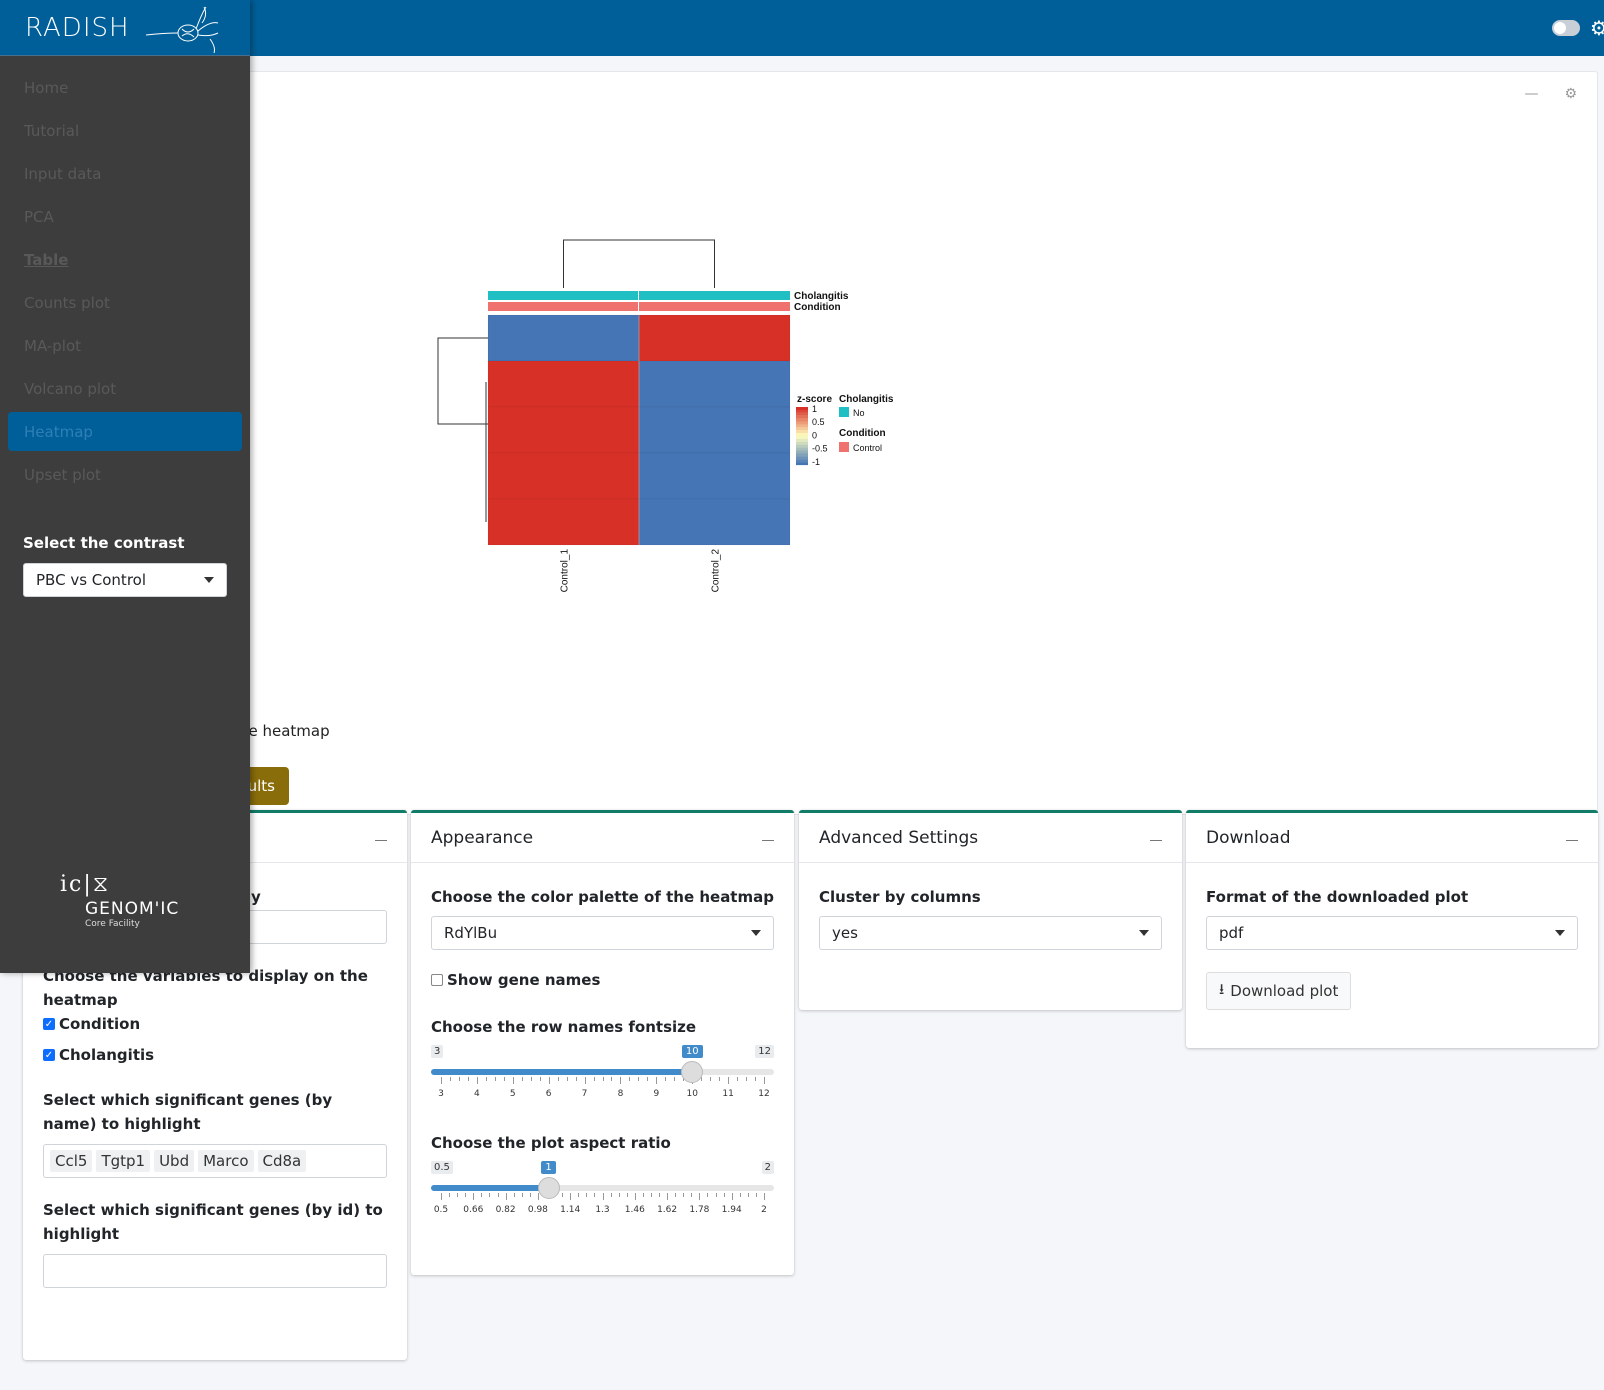 The image size is (1604, 1390). What do you see at coordinates (821, 296) in the screenshot?
I see `annotation-label: Cholangitis` at bounding box center [821, 296].